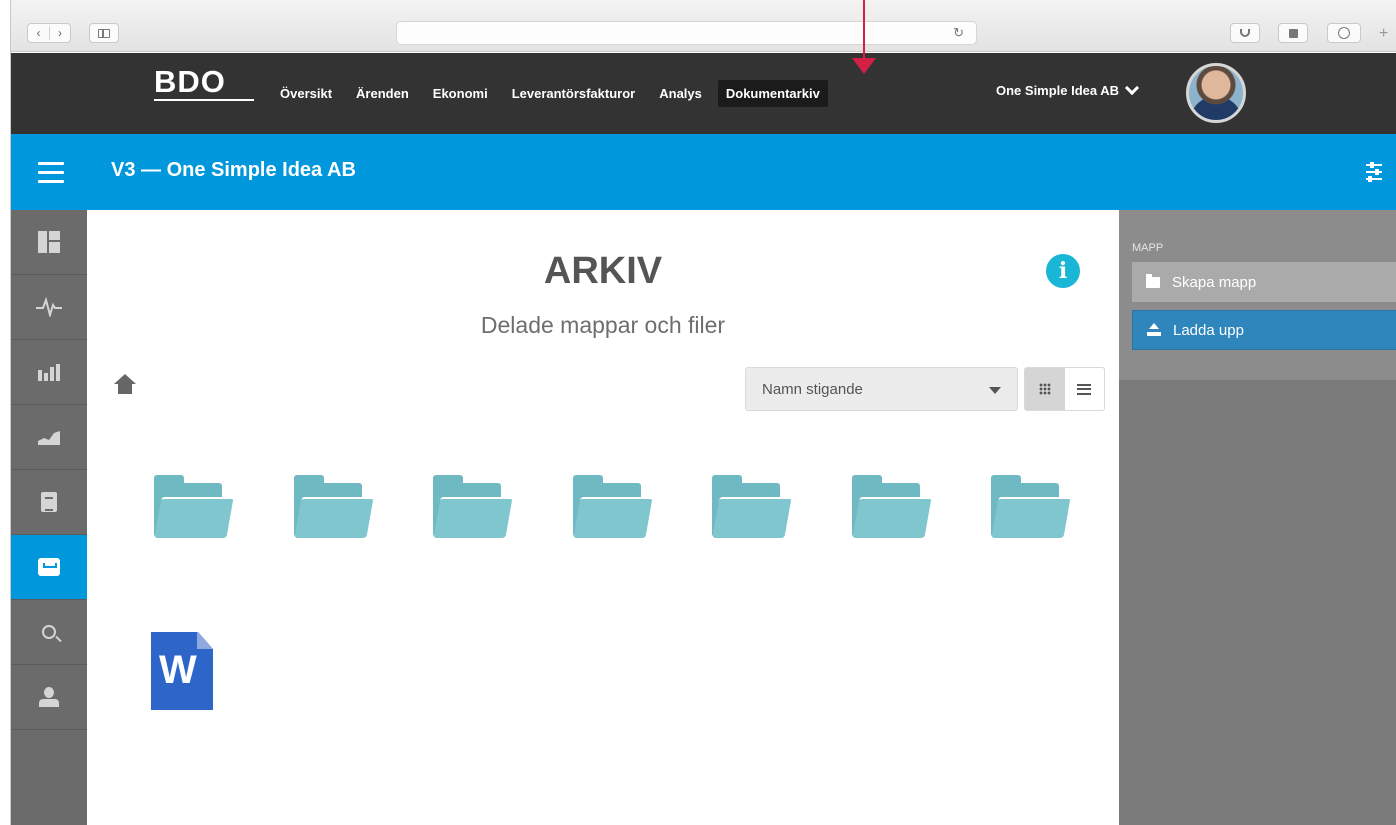  I want to click on info-button, so click(1344, 33).